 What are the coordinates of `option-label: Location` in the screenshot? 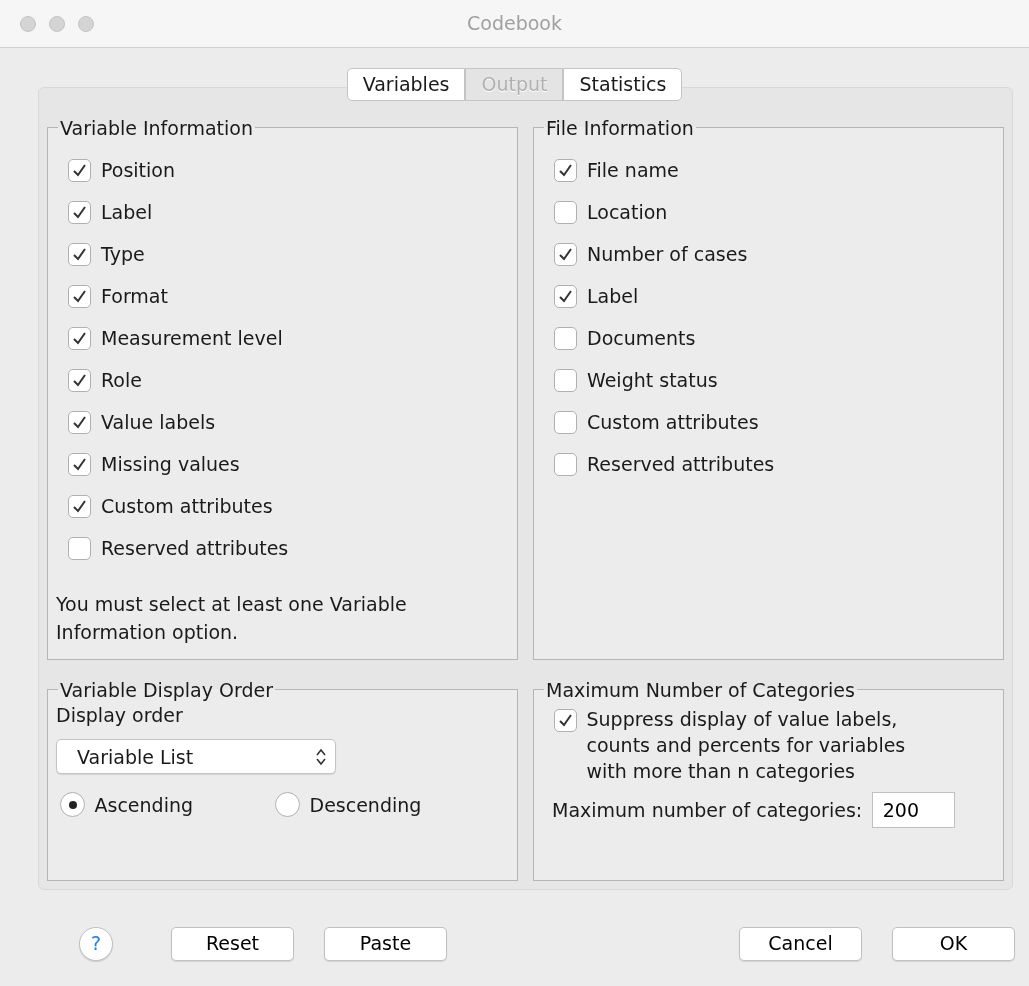 It's located at (627, 213).